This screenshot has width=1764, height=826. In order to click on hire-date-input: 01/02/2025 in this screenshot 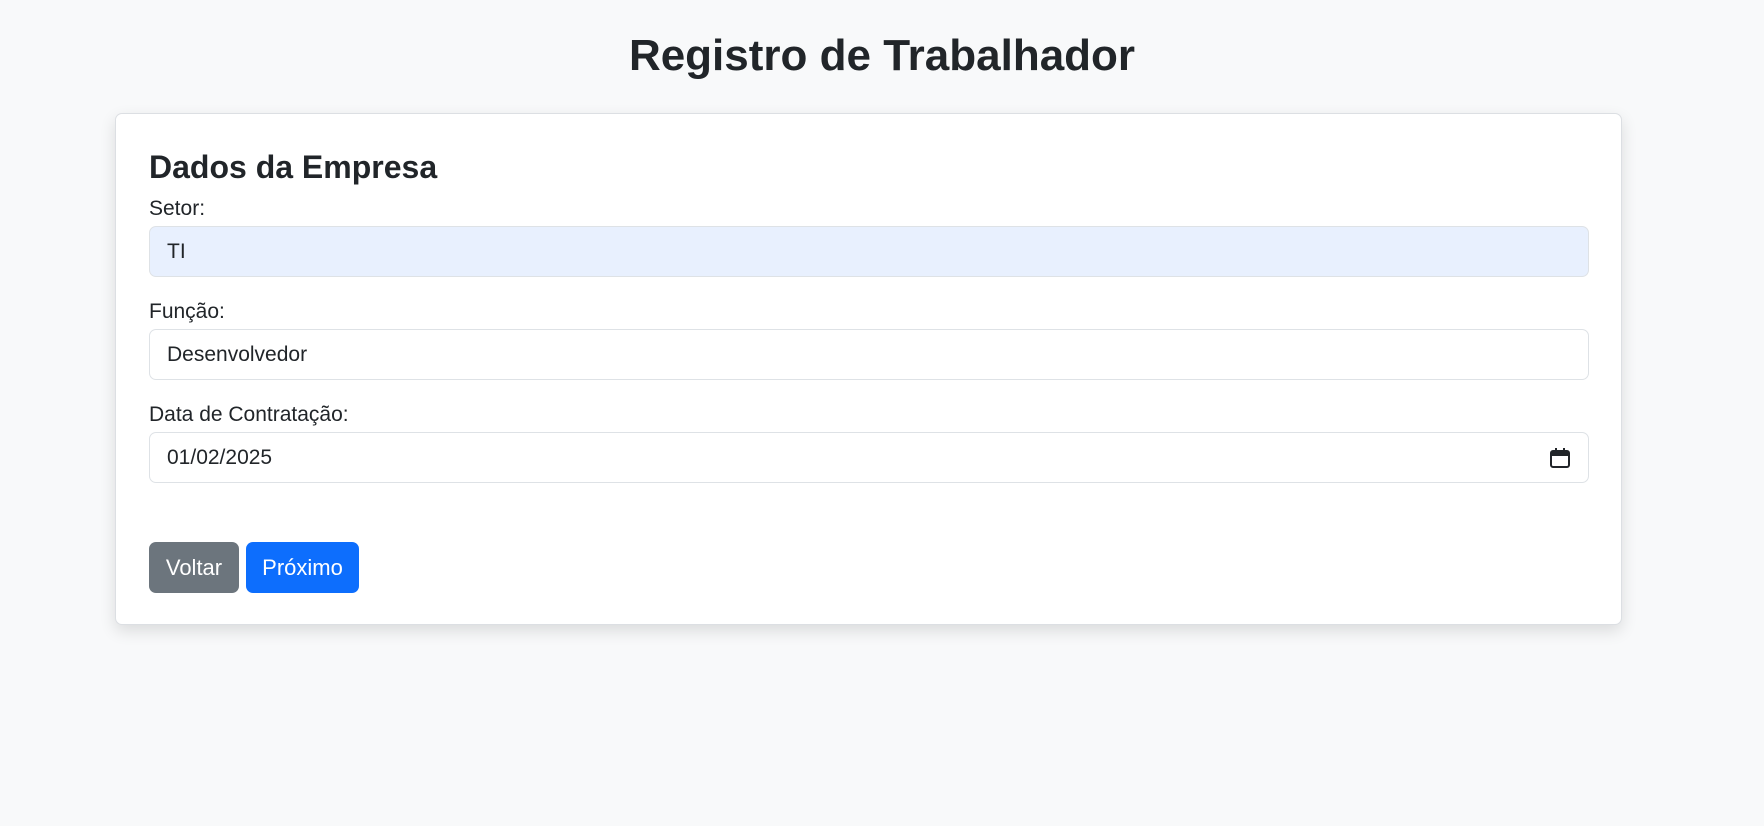, I will do `click(869, 457)`.